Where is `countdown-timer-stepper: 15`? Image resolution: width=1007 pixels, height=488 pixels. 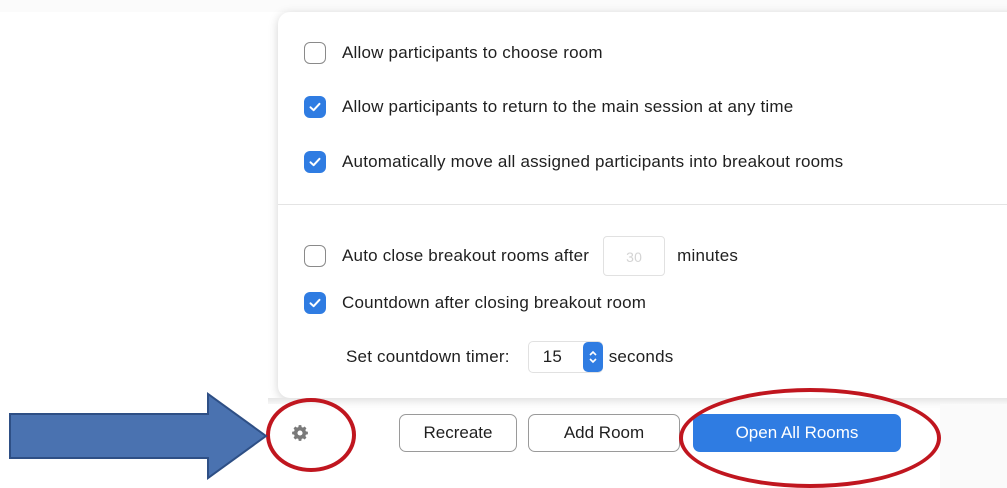 countdown-timer-stepper: 15 is located at coordinates (565, 357).